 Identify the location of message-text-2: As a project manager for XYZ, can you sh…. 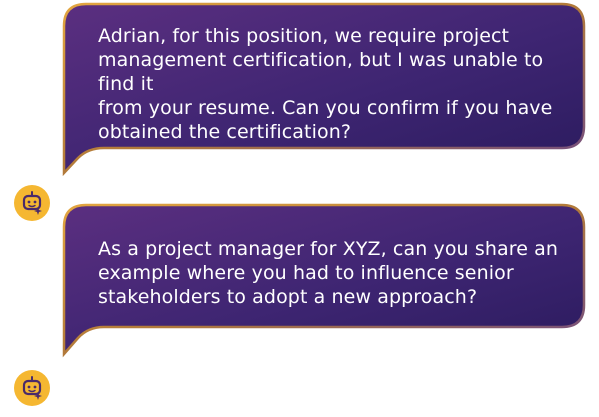
(328, 273).